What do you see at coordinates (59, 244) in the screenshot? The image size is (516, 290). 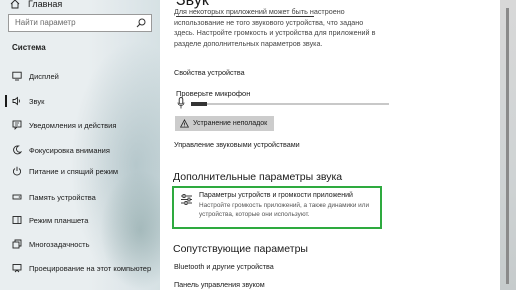 I see `sidebar-item-label: Многозадачность` at bounding box center [59, 244].